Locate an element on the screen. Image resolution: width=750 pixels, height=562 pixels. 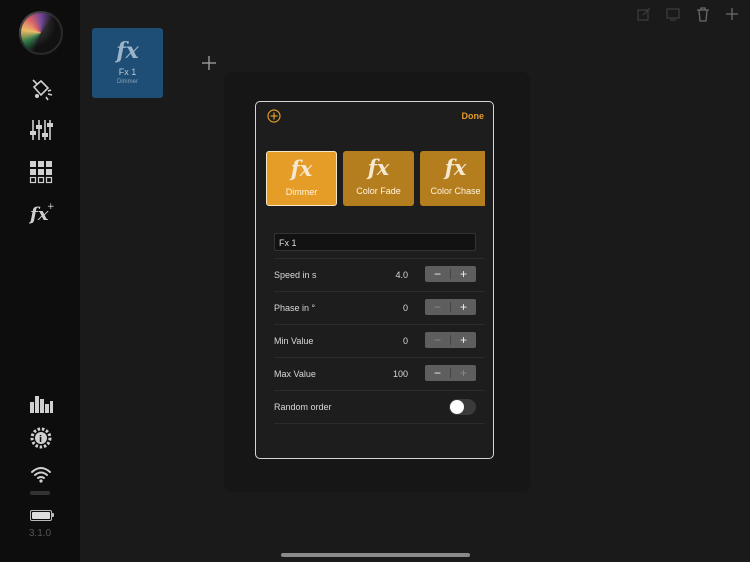
effect-type-color-chase: fx Color Chase is located at coordinates (452, 178).